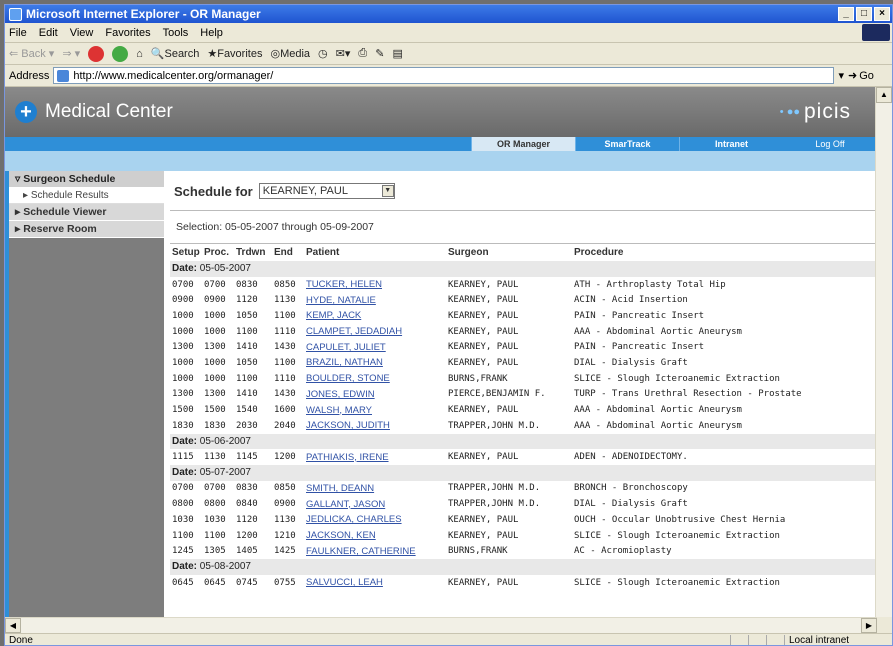 This screenshot has width=893, height=646. What do you see at coordinates (139, 54) in the screenshot?
I see `home-icon: ⌂` at bounding box center [139, 54].